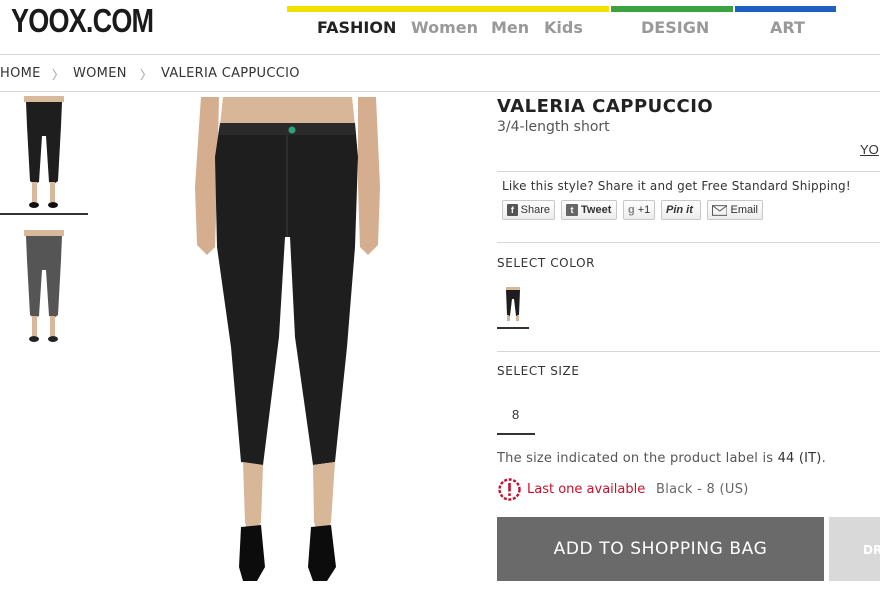  Describe the element at coordinates (444, 27) in the screenshot. I see `nav-women: Women` at that location.